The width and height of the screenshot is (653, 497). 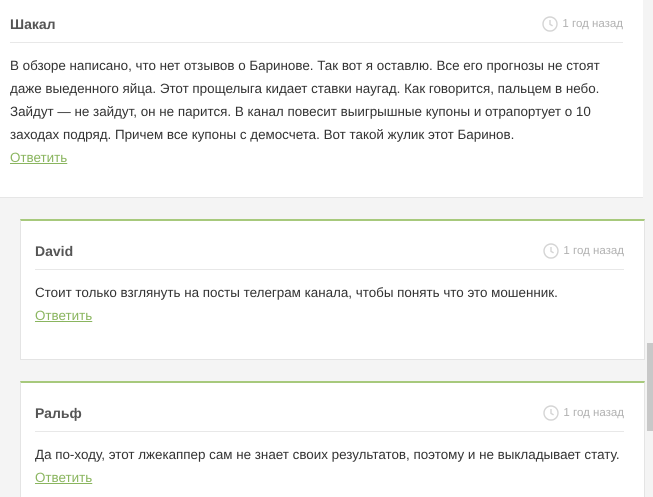 What do you see at coordinates (58, 413) in the screenshot?
I see `comment-author: Ральф` at bounding box center [58, 413].